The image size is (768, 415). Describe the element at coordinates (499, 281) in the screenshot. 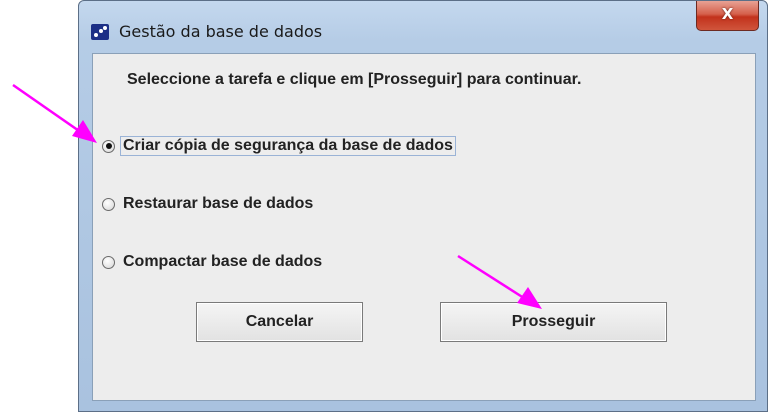

I see `arrow-to-proceed-button` at that location.